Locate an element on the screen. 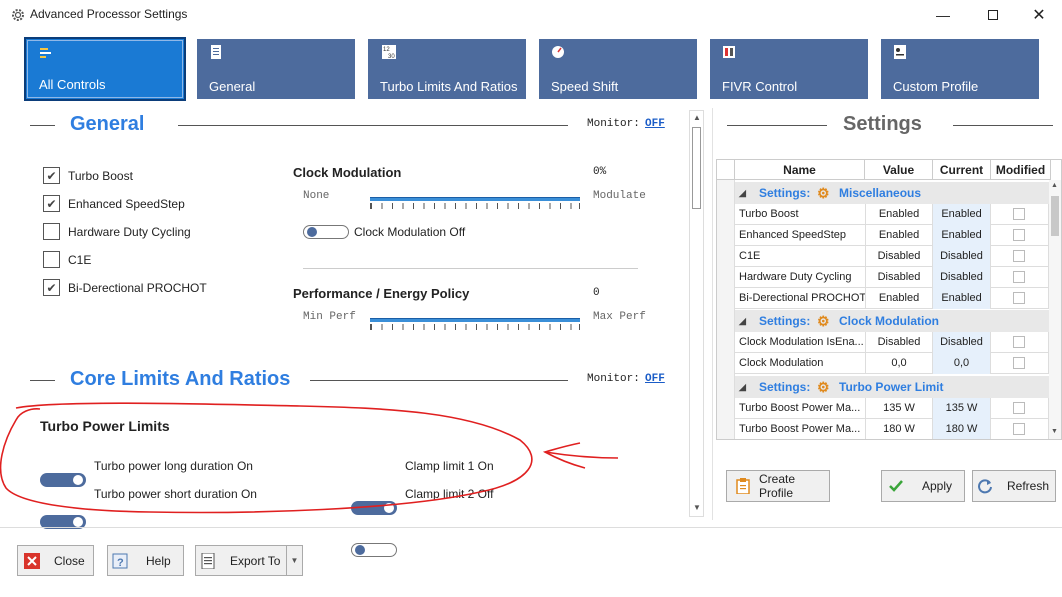  tab-fivr-control: FIVR Control is located at coordinates (789, 69).